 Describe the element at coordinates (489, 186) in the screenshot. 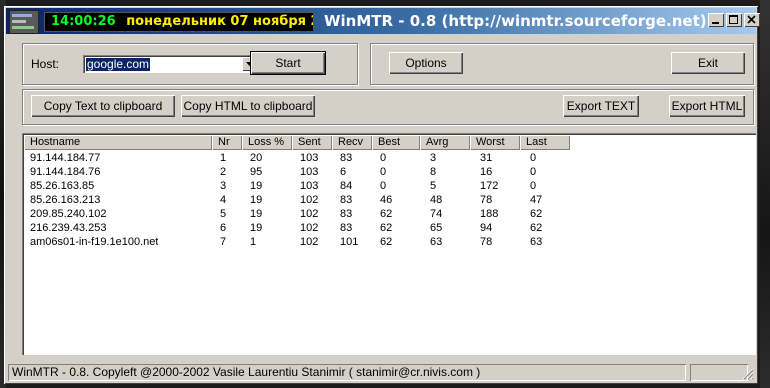

I see `cell-worst: 172` at that location.